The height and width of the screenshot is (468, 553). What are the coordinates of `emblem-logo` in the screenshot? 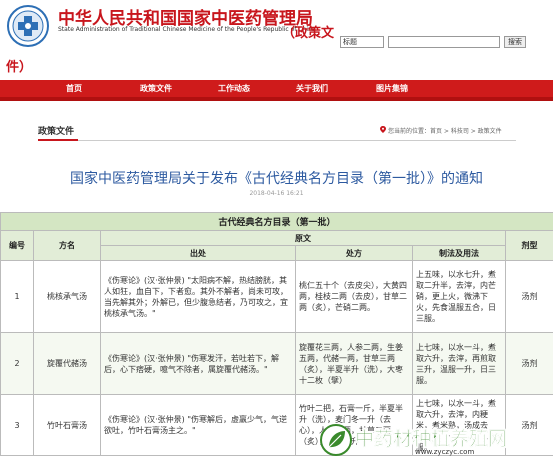 It's located at (28, 26).